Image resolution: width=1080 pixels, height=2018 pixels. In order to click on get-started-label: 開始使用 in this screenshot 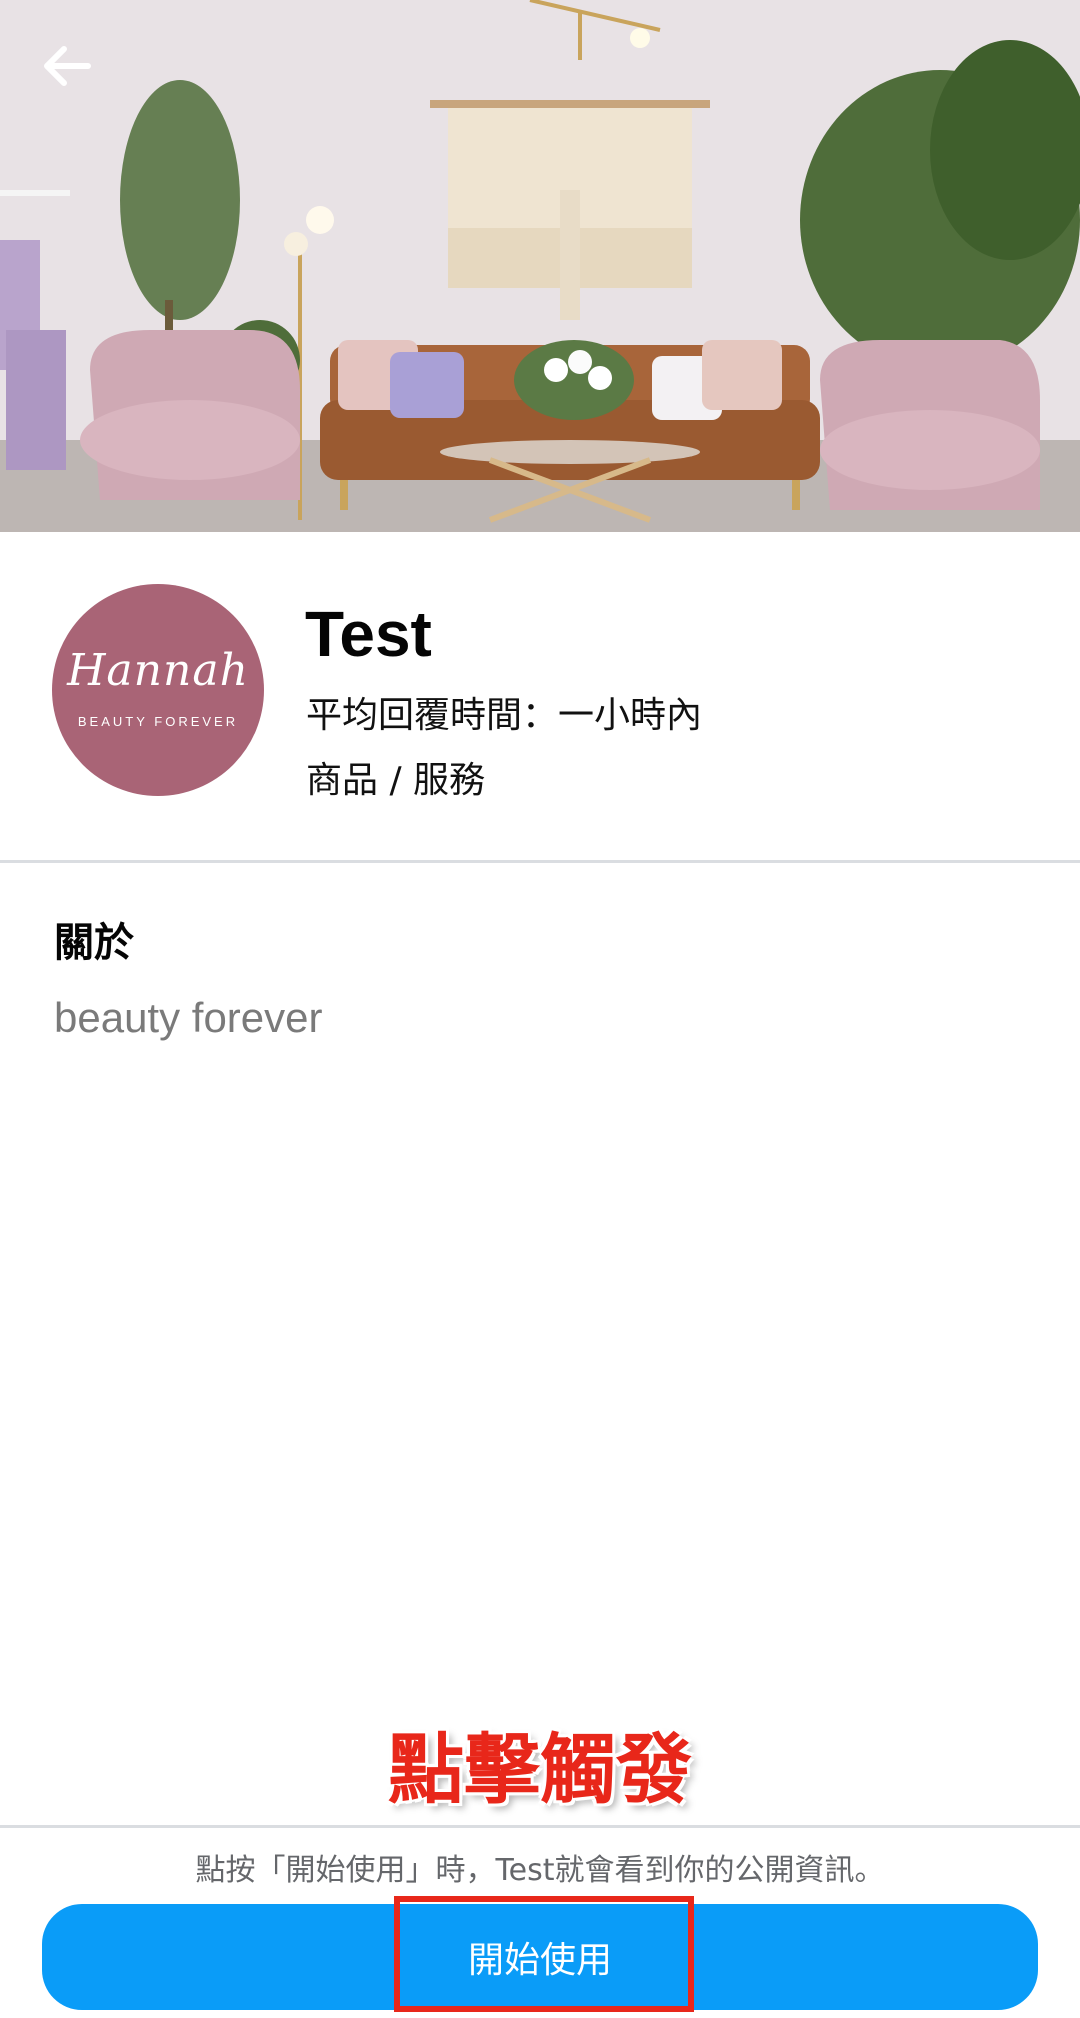, I will do `click(539, 1960)`.